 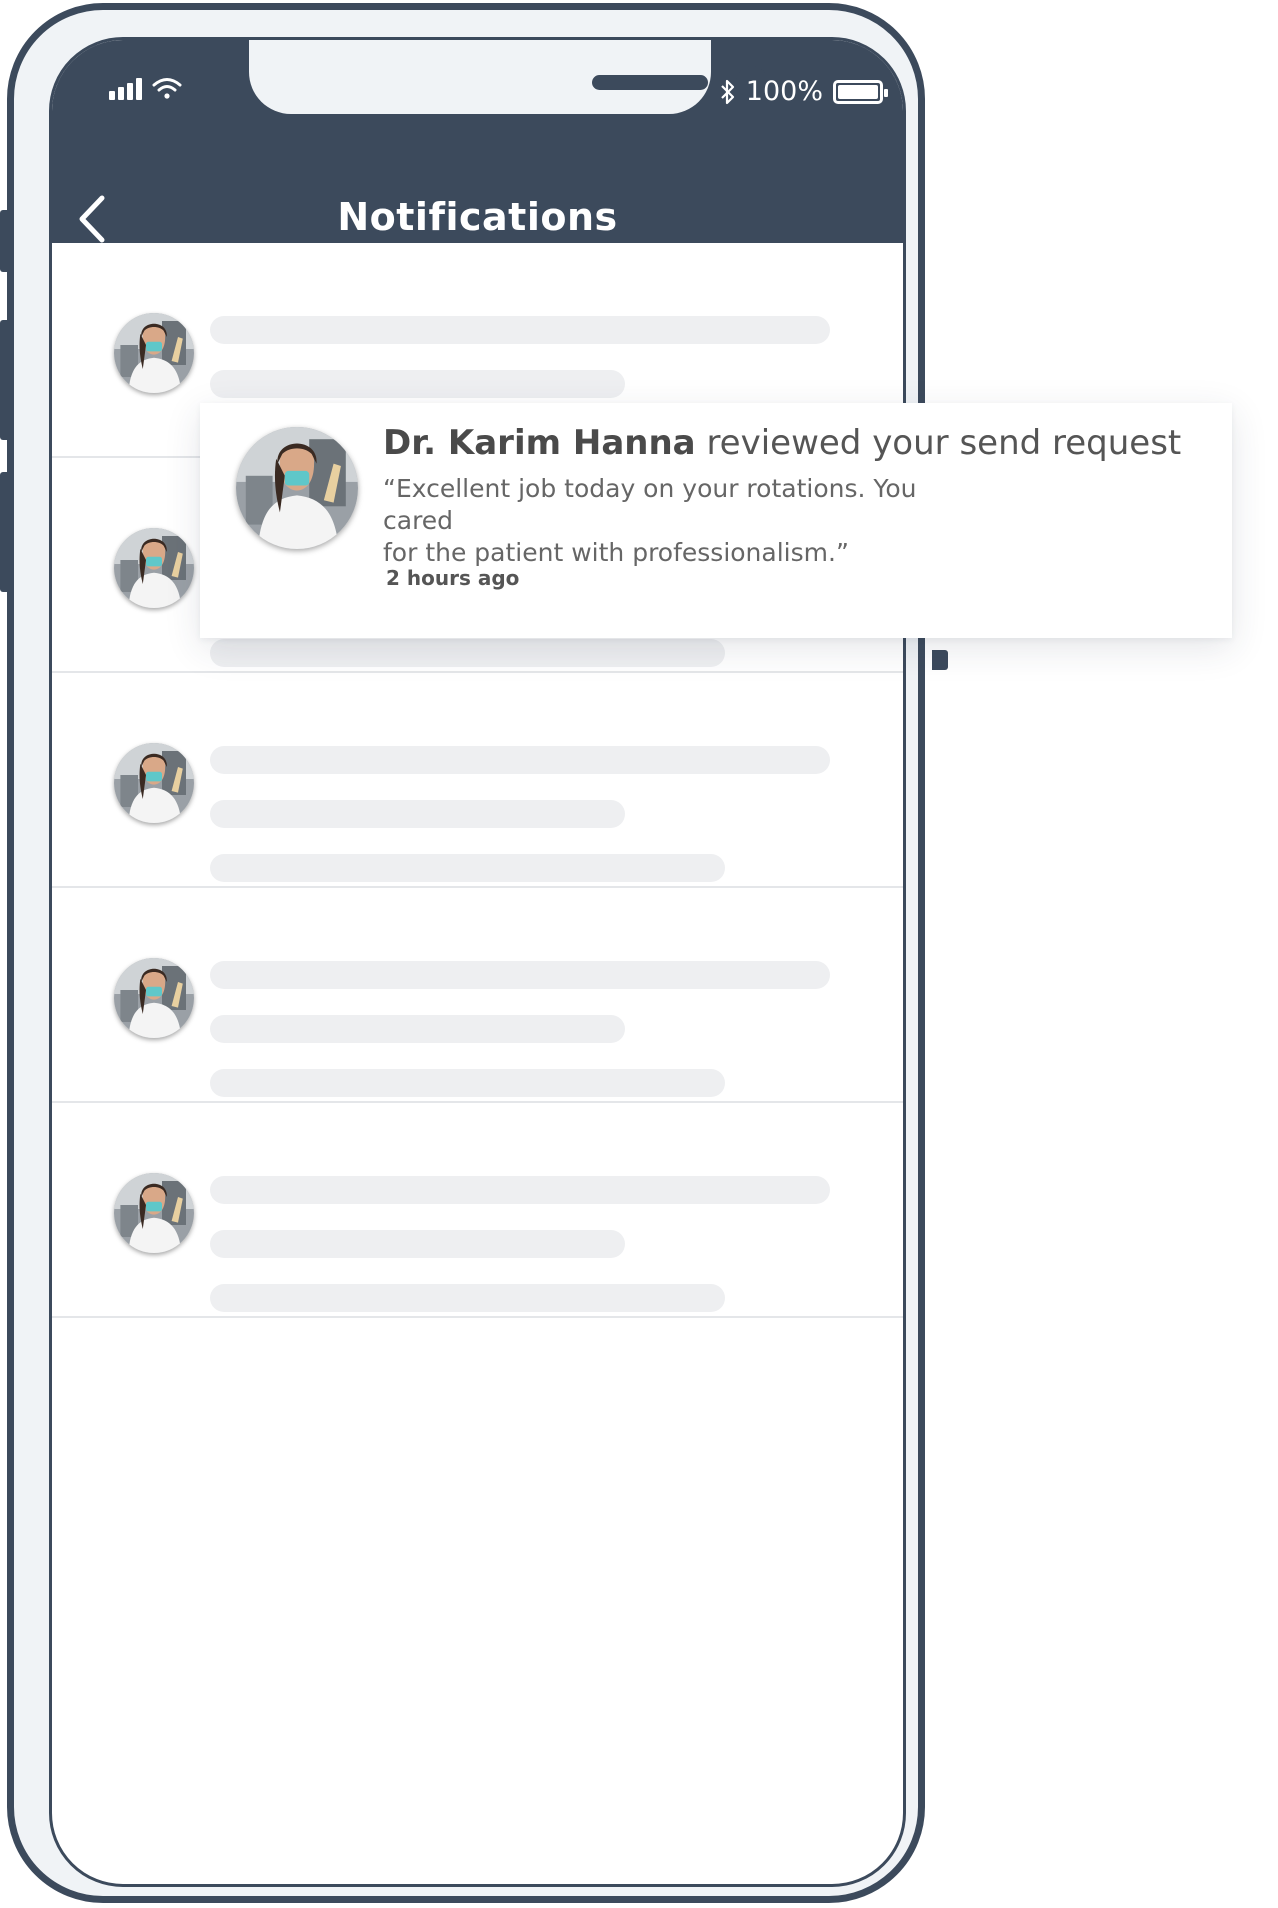 I want to click on sender-name: Dr. Karim Hanna, so click(x=539, y=443).